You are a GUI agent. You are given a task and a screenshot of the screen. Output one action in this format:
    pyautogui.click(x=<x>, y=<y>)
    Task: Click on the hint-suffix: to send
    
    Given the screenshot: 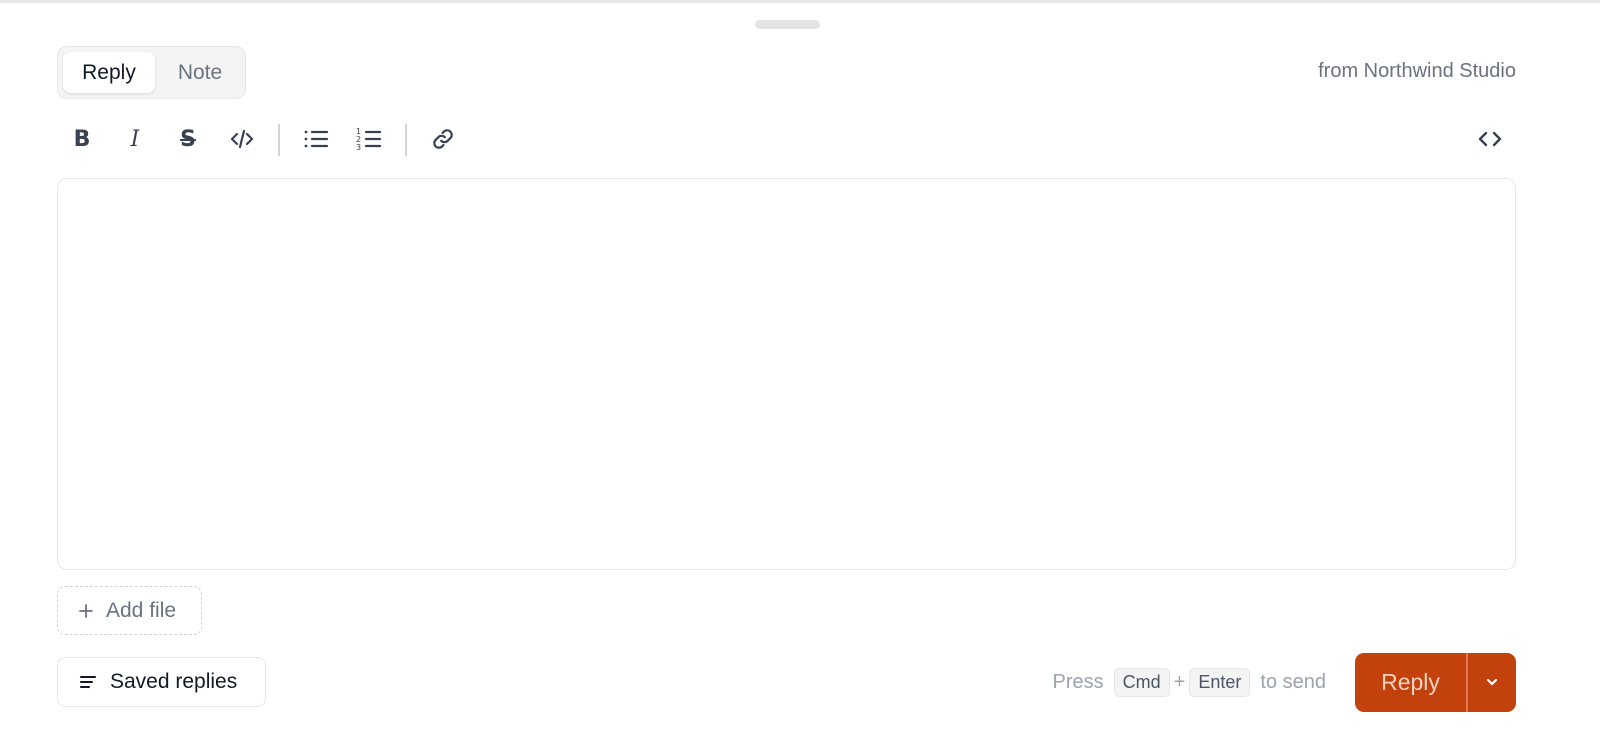 What is the action you would take?
    pyautogui.click(x=1293, y=681)
    